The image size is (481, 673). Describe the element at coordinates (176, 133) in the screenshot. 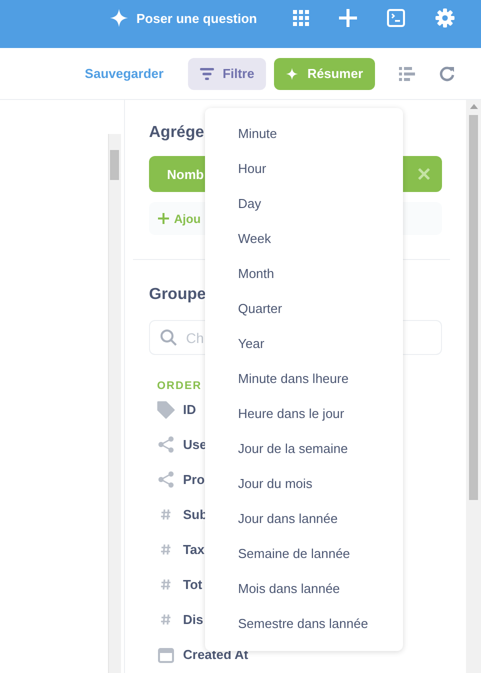

I see `section-title: Agrége` at that location.